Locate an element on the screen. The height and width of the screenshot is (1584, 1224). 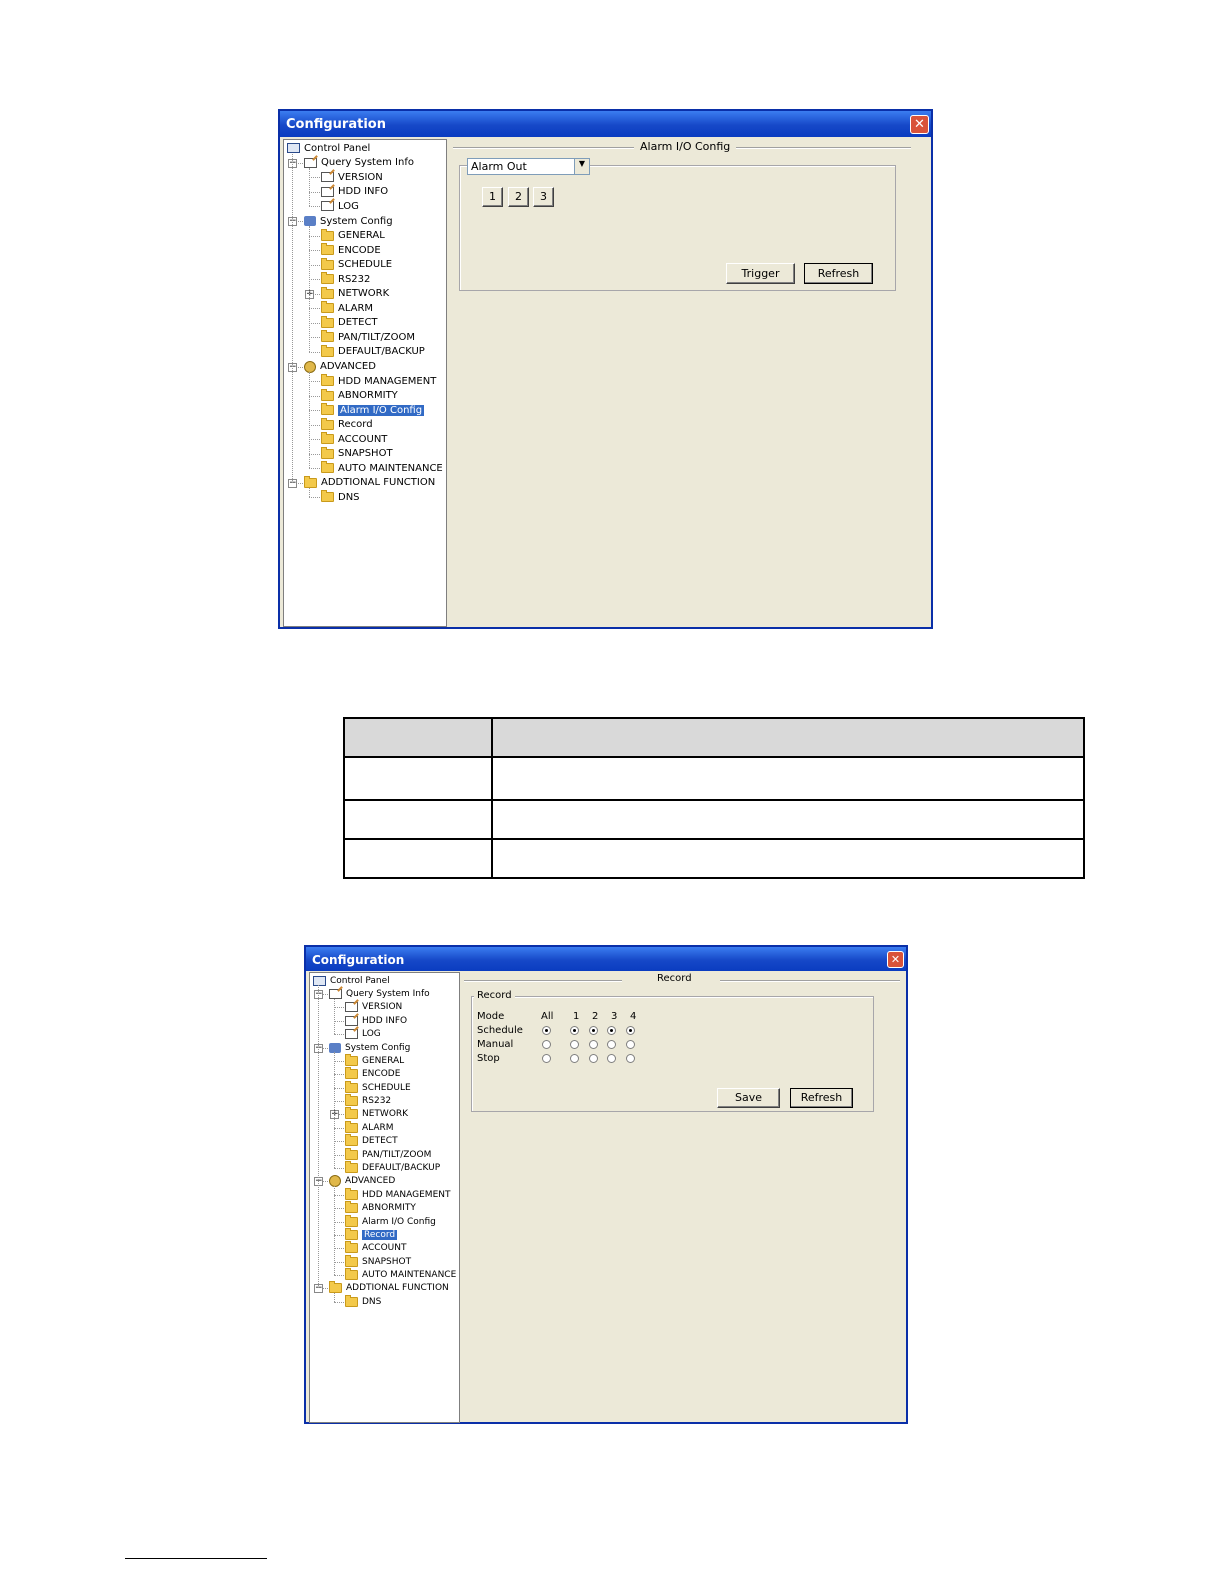
alarm-type-select: Alarm Out ▼ is located at coordinates (528, 166).